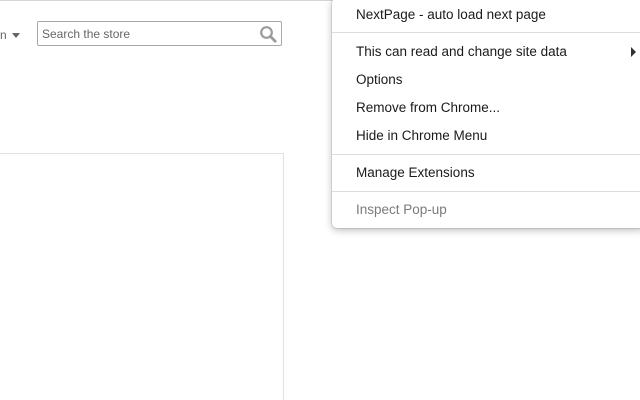 The height and width of the screenshot is (400, 640). Describe the element at coordinates (147, 34) in the screenshot. I see `search-input` at that location.